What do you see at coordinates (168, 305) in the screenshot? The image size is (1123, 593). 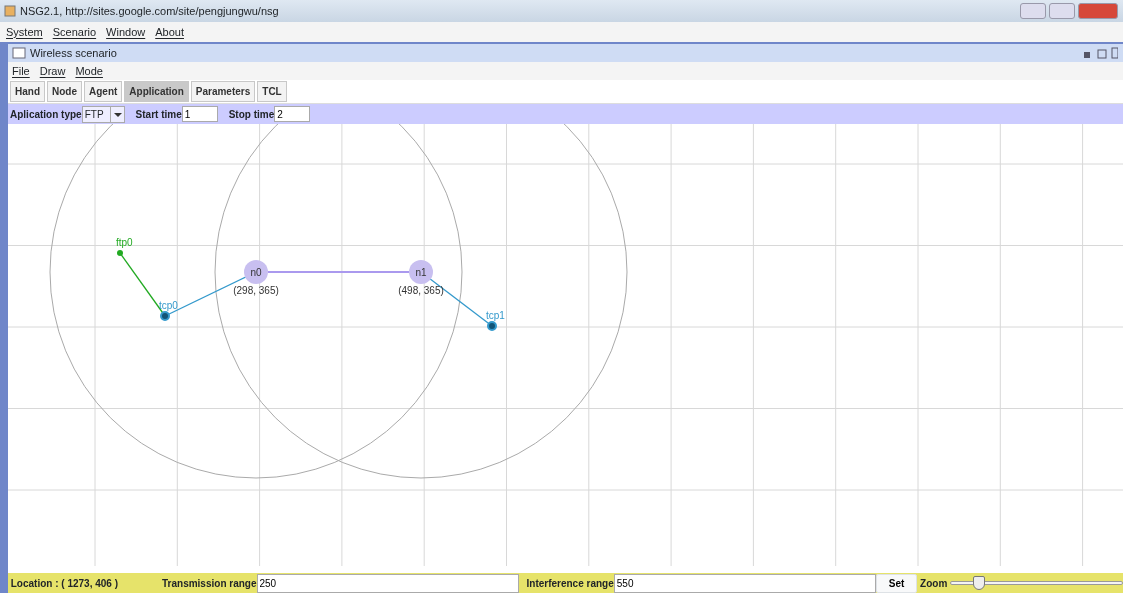 I see `agent-label: tcp0` at bounding box center [168, 305].